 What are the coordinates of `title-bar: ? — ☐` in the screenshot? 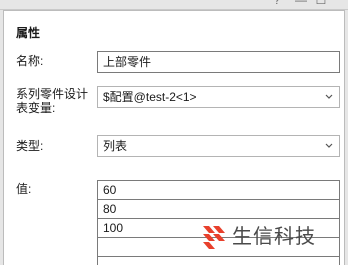 It's located at (174, 5).